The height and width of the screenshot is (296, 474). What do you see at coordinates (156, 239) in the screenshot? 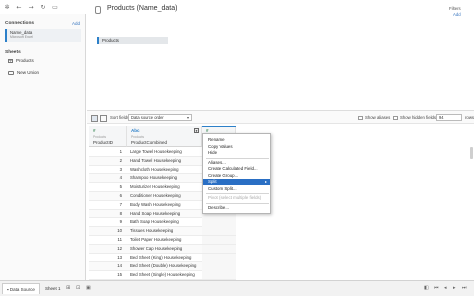
I see `cell-productcombined: Toilet Paper Housekeeping` at bounding box center [156, 239].